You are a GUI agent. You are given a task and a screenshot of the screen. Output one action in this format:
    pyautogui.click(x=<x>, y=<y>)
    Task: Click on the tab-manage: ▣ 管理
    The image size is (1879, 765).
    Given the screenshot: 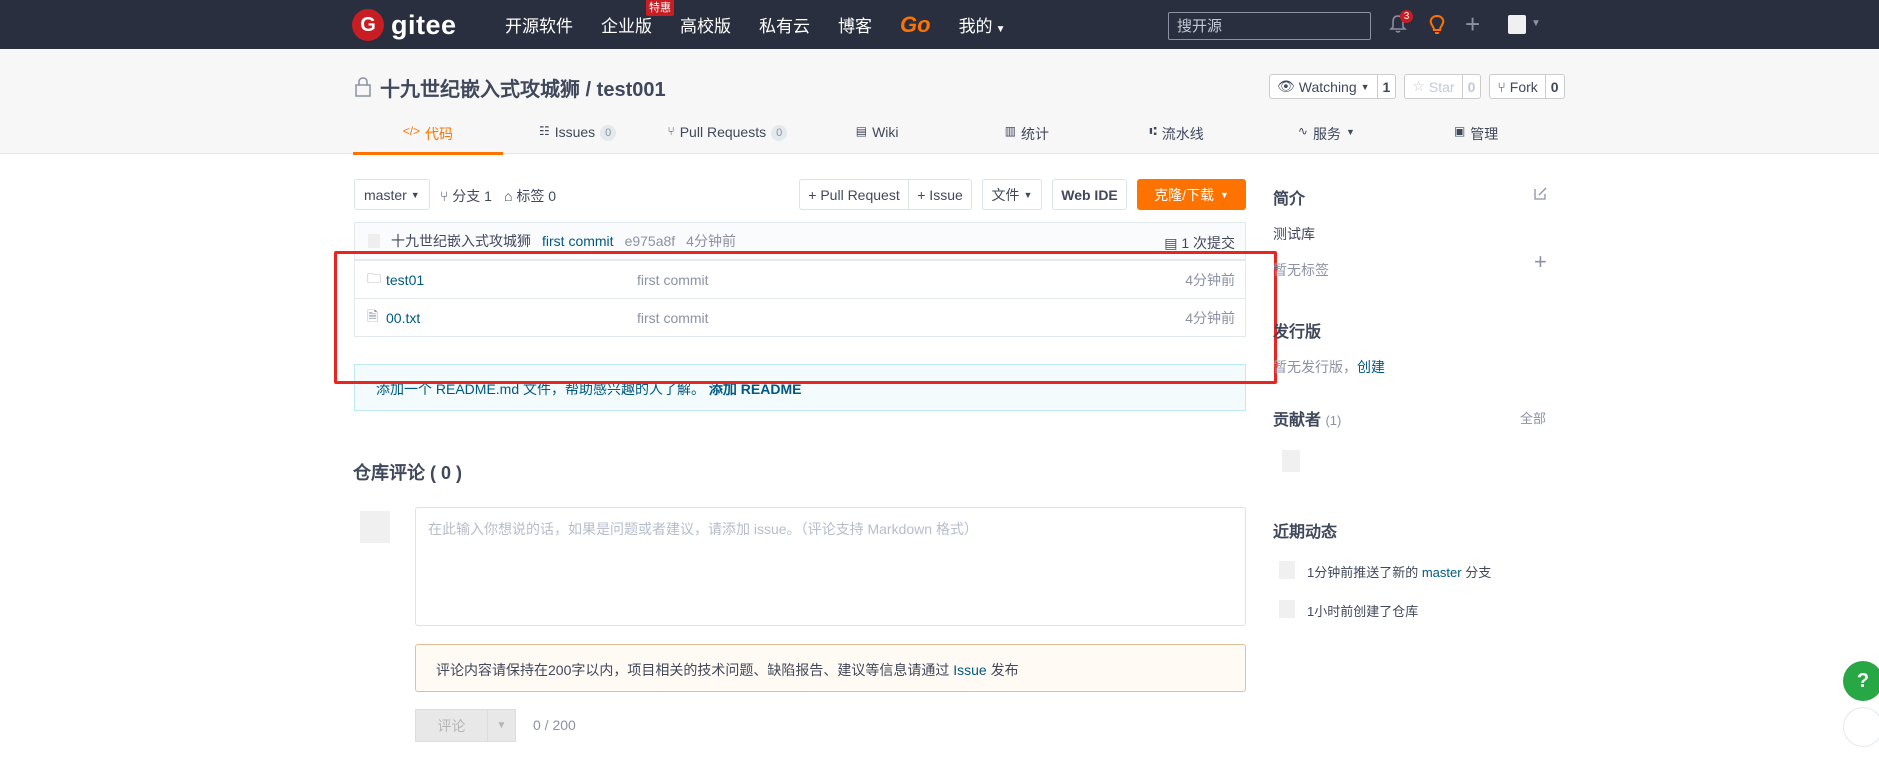 What is the action you would take?
    pyautogui.click(x=1476, y=136)
    